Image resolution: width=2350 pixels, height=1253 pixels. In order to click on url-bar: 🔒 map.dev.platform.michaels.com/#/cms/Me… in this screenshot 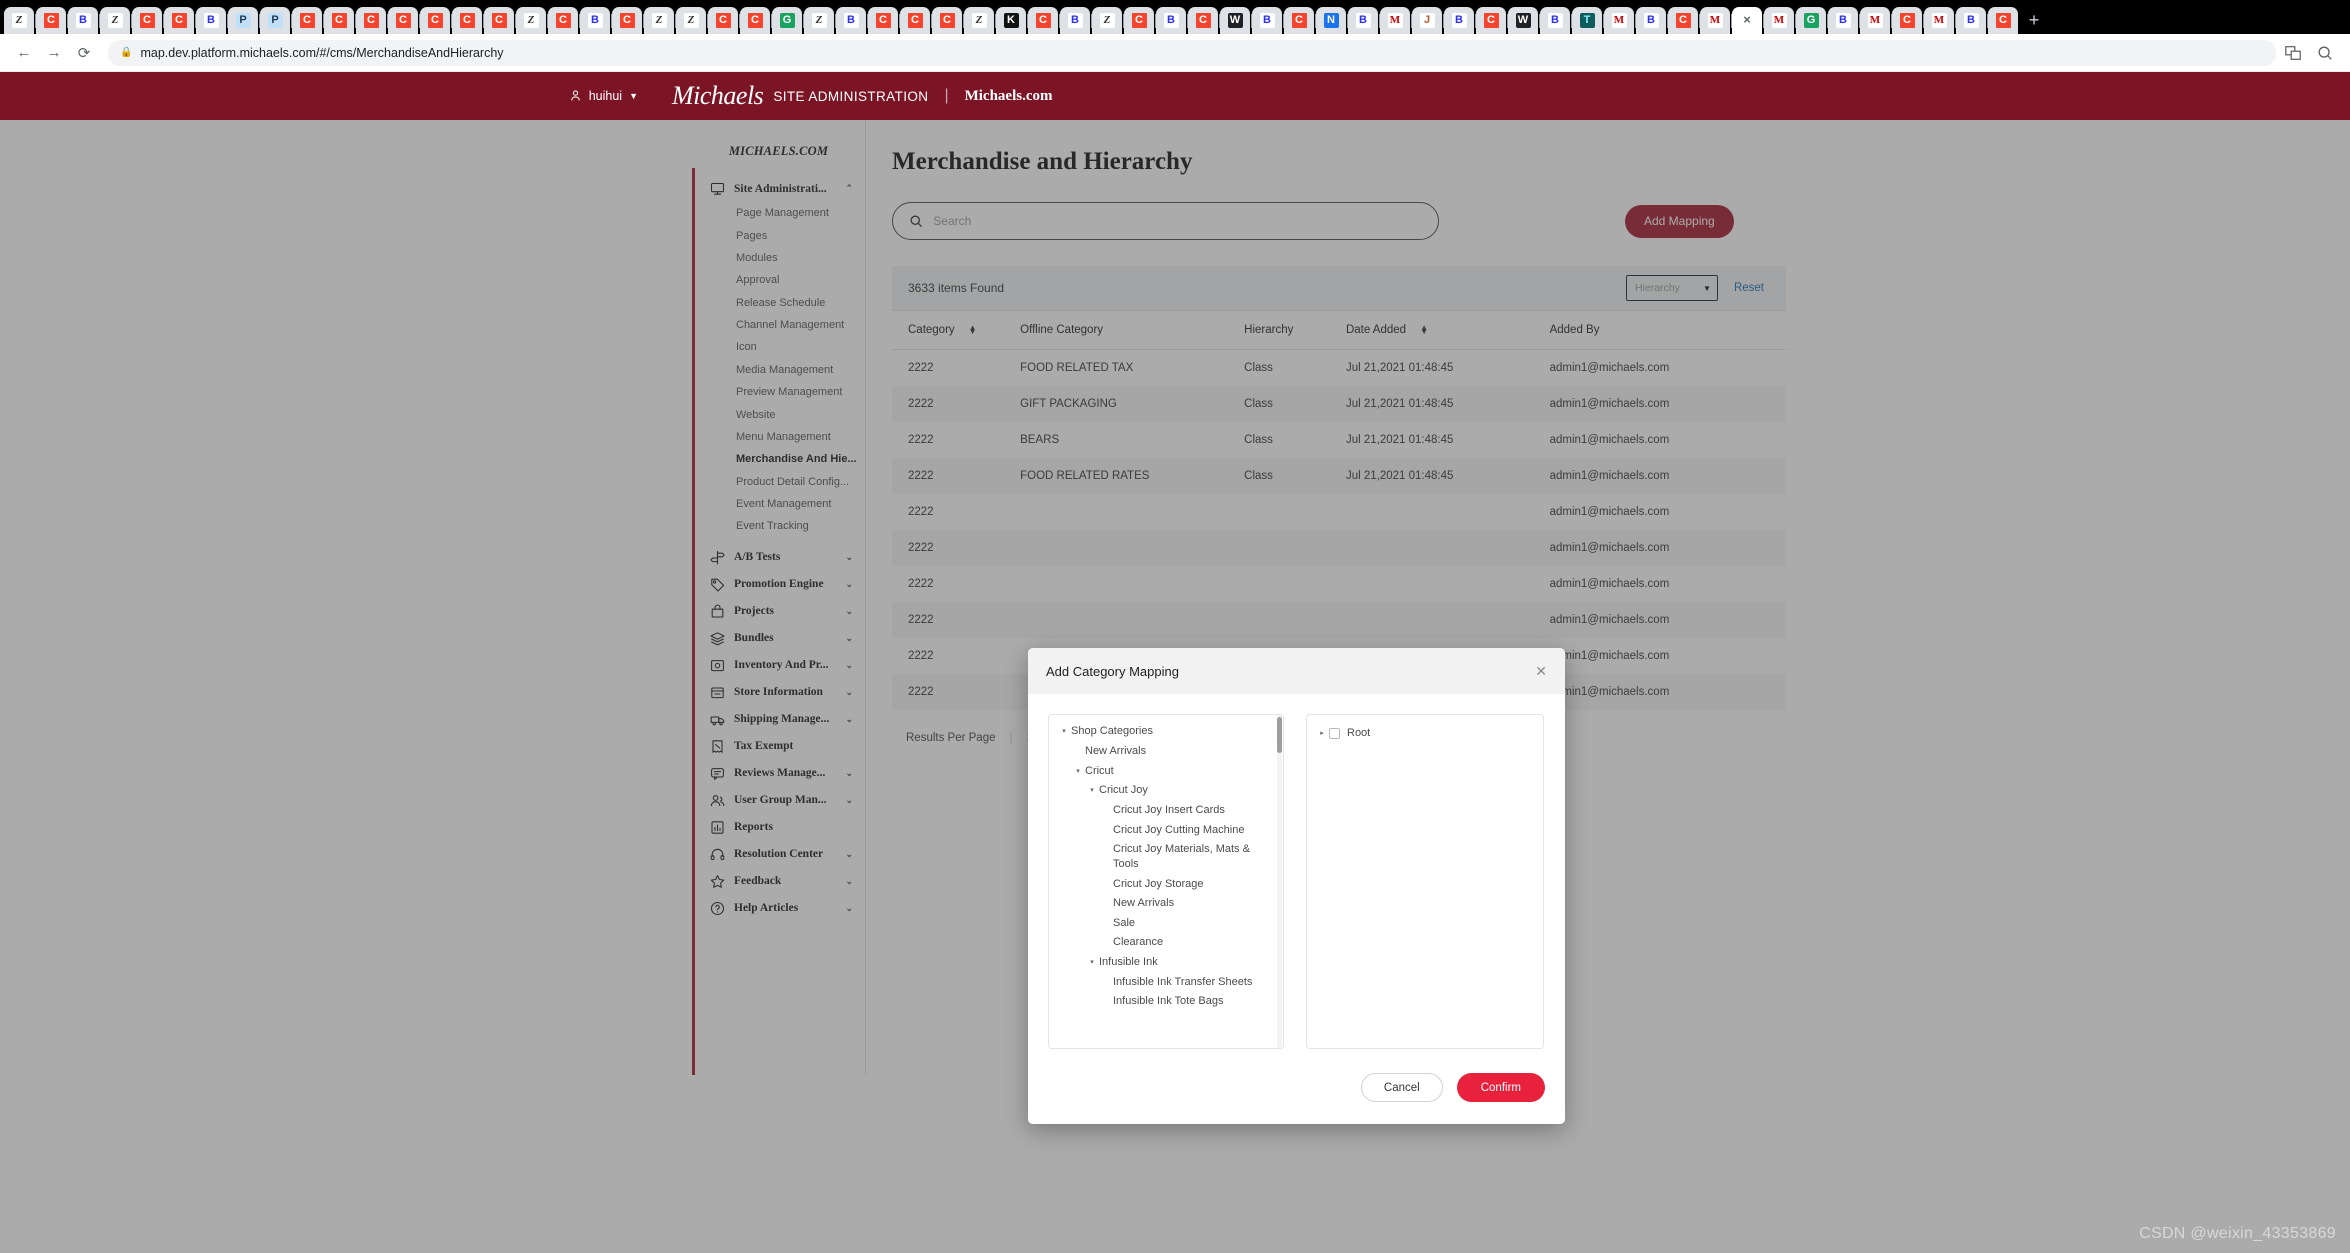, I will do `click(1192, 52)`.